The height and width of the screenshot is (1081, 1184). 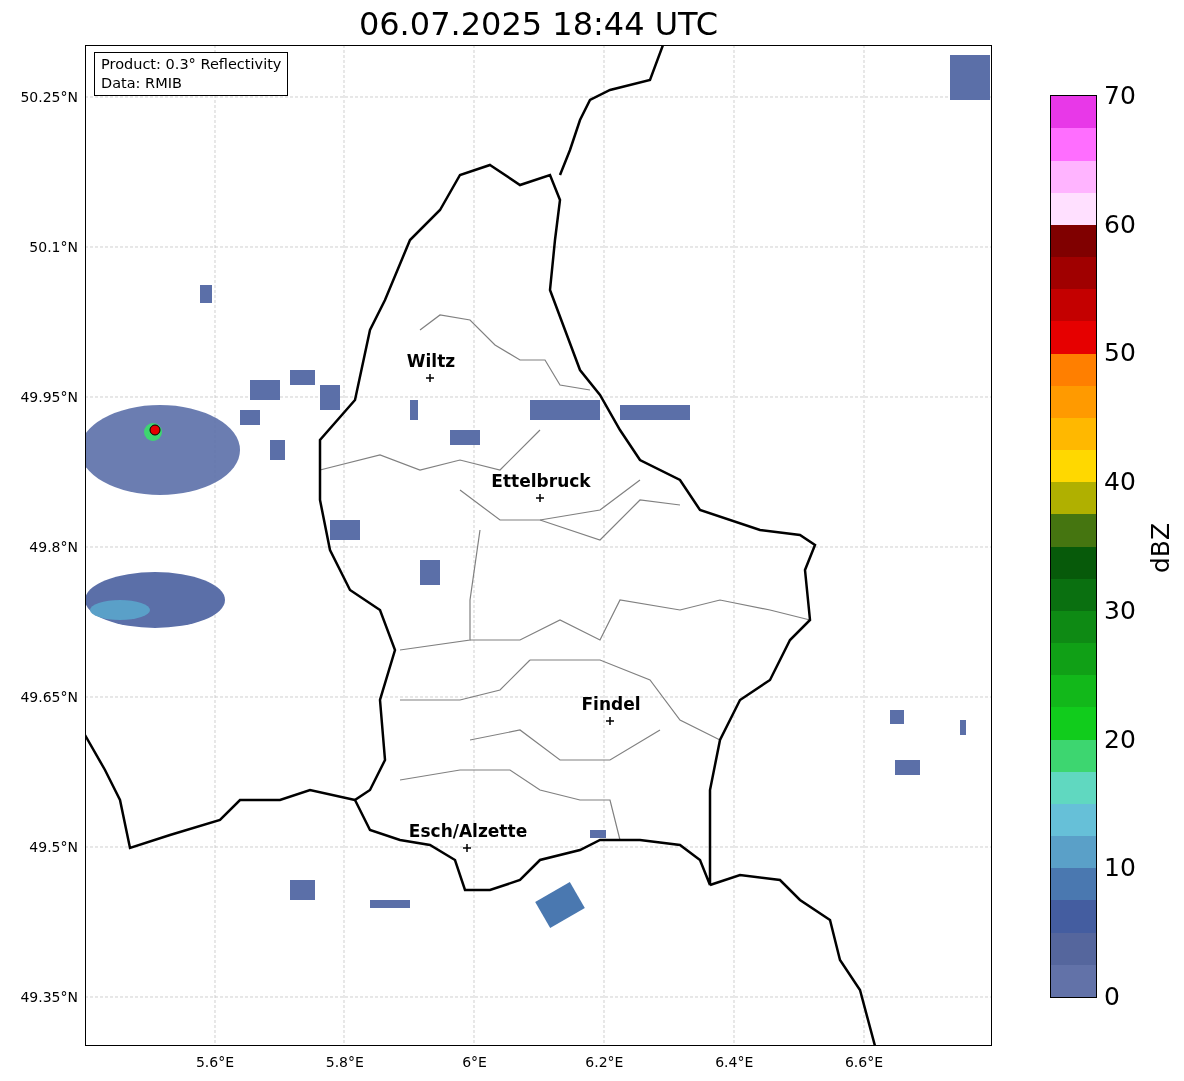 What do you see at coordinates (541, 481) in the screenshot?
I see `city-label: Ettelbruck` at bounding box center [541, 481].